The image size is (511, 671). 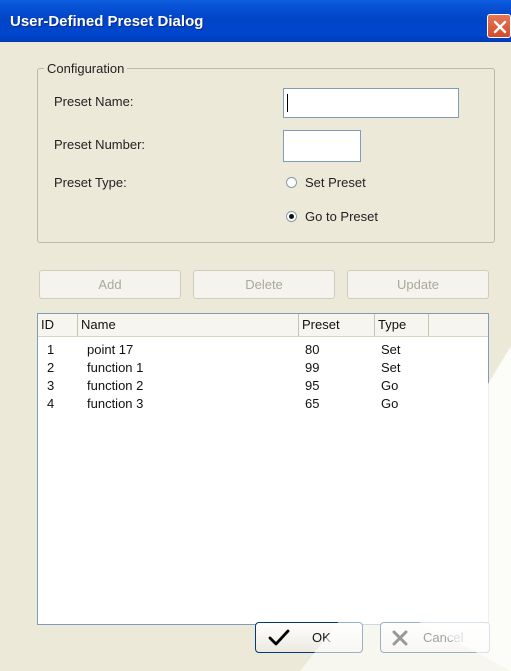 What do you see at coordinates (371, 103) in the screenshot?
I see `preset-name-input` at bounding box center [371, 103].